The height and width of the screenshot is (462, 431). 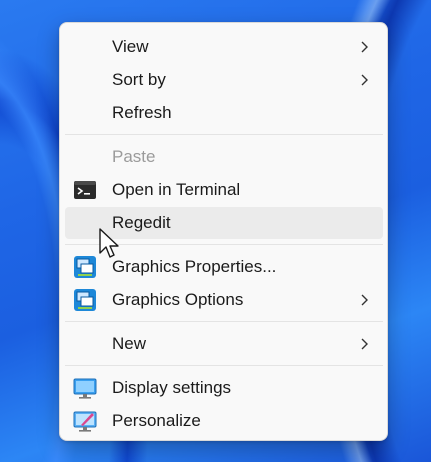 I want to click on menu-item-label: View, so click(x=130, y=46).